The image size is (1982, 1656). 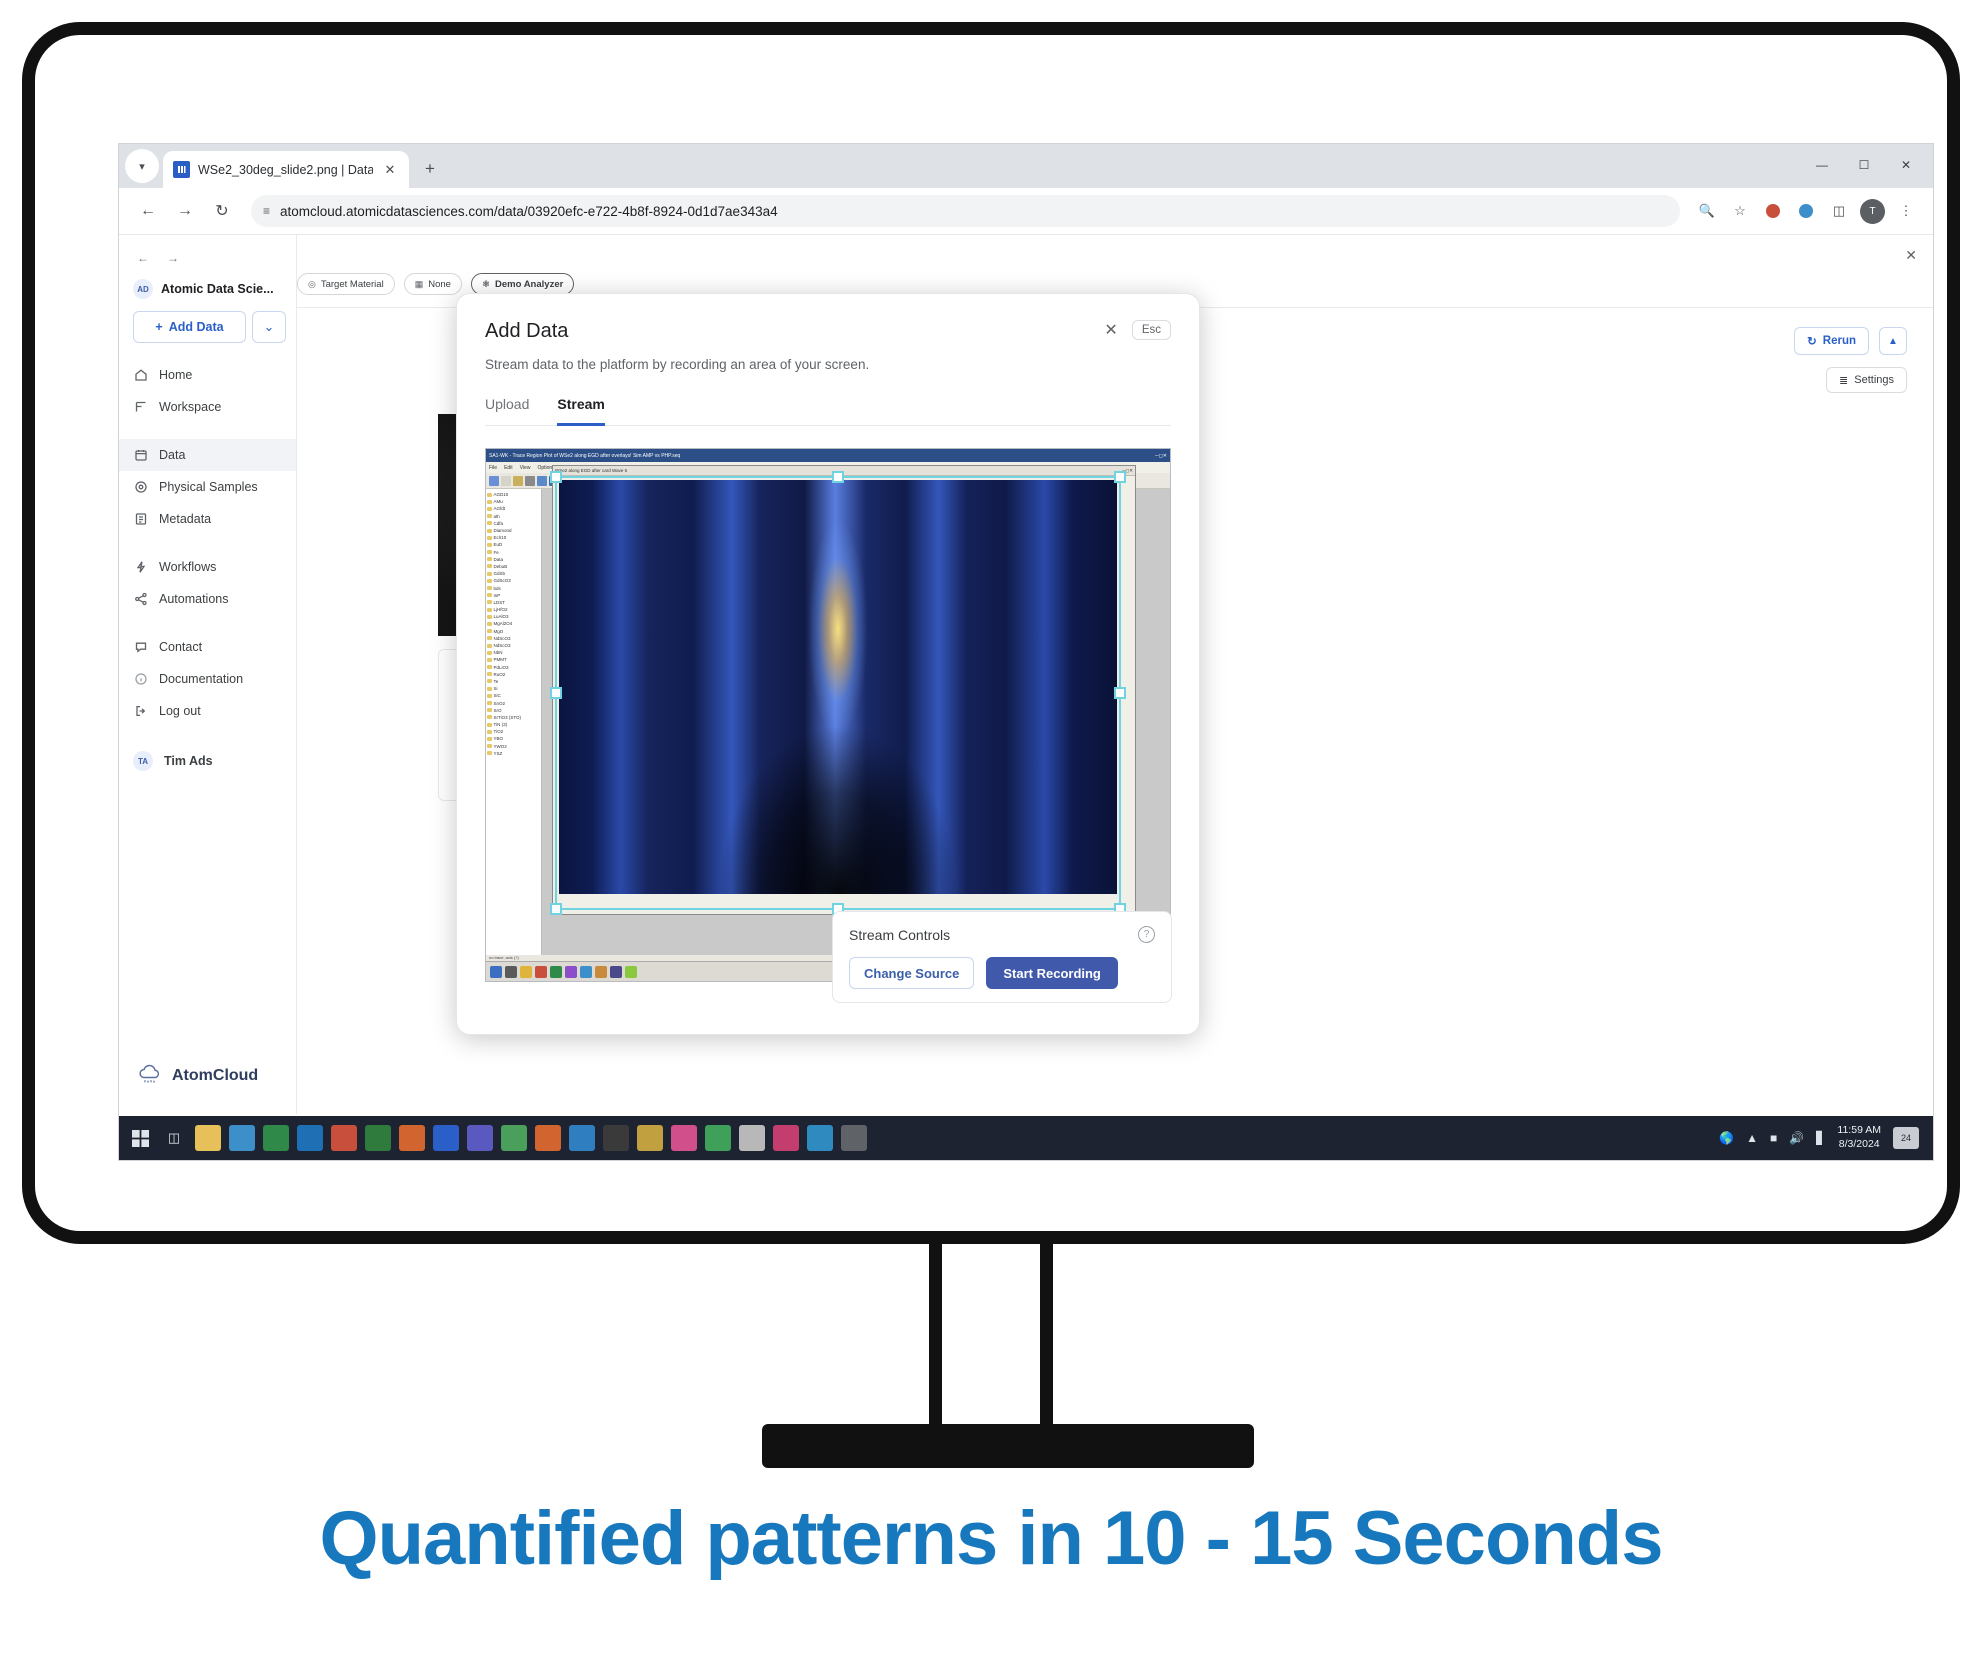 What do you see at coordinates (140, 1138) in the screenshot?
I see `windows-start-icon` at bounding box center [140, 1138].